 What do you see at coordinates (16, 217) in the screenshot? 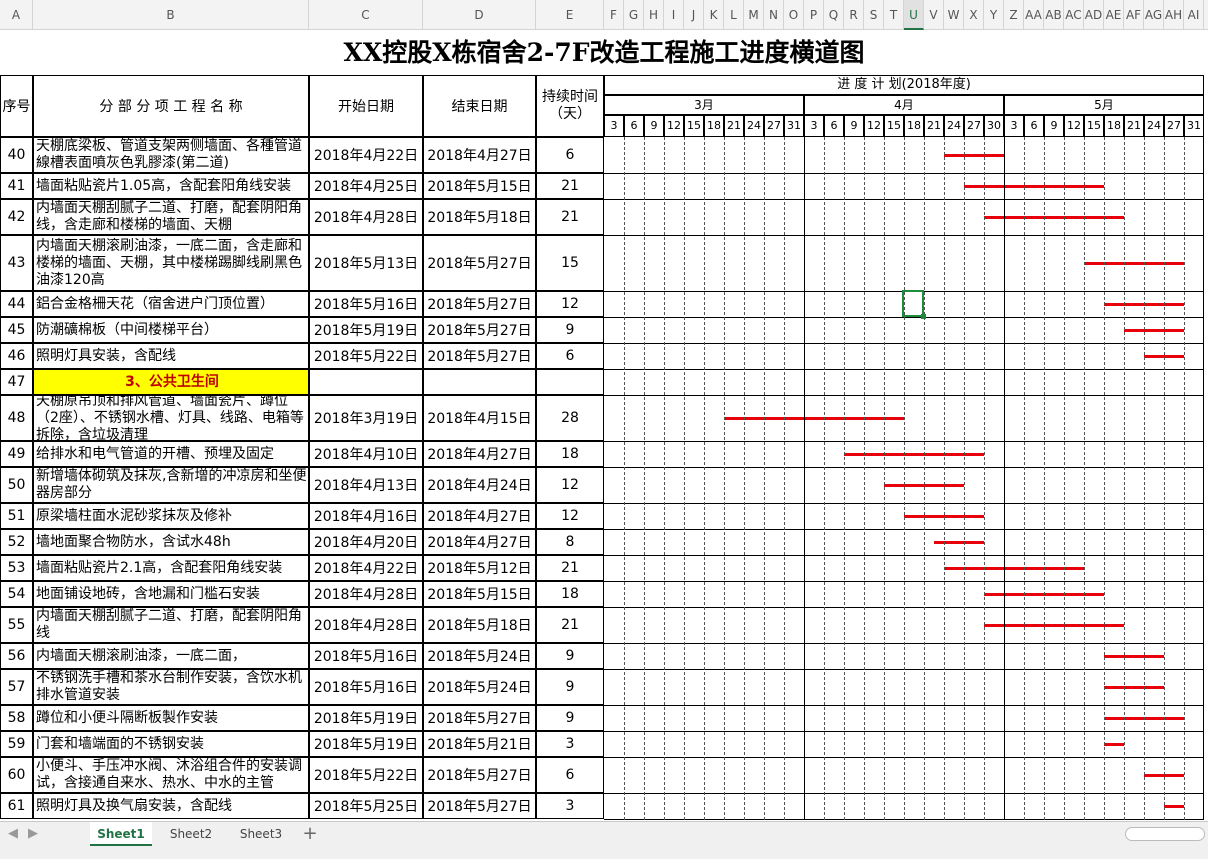
I see `row-number: 42` at bounding box center [16, 217].